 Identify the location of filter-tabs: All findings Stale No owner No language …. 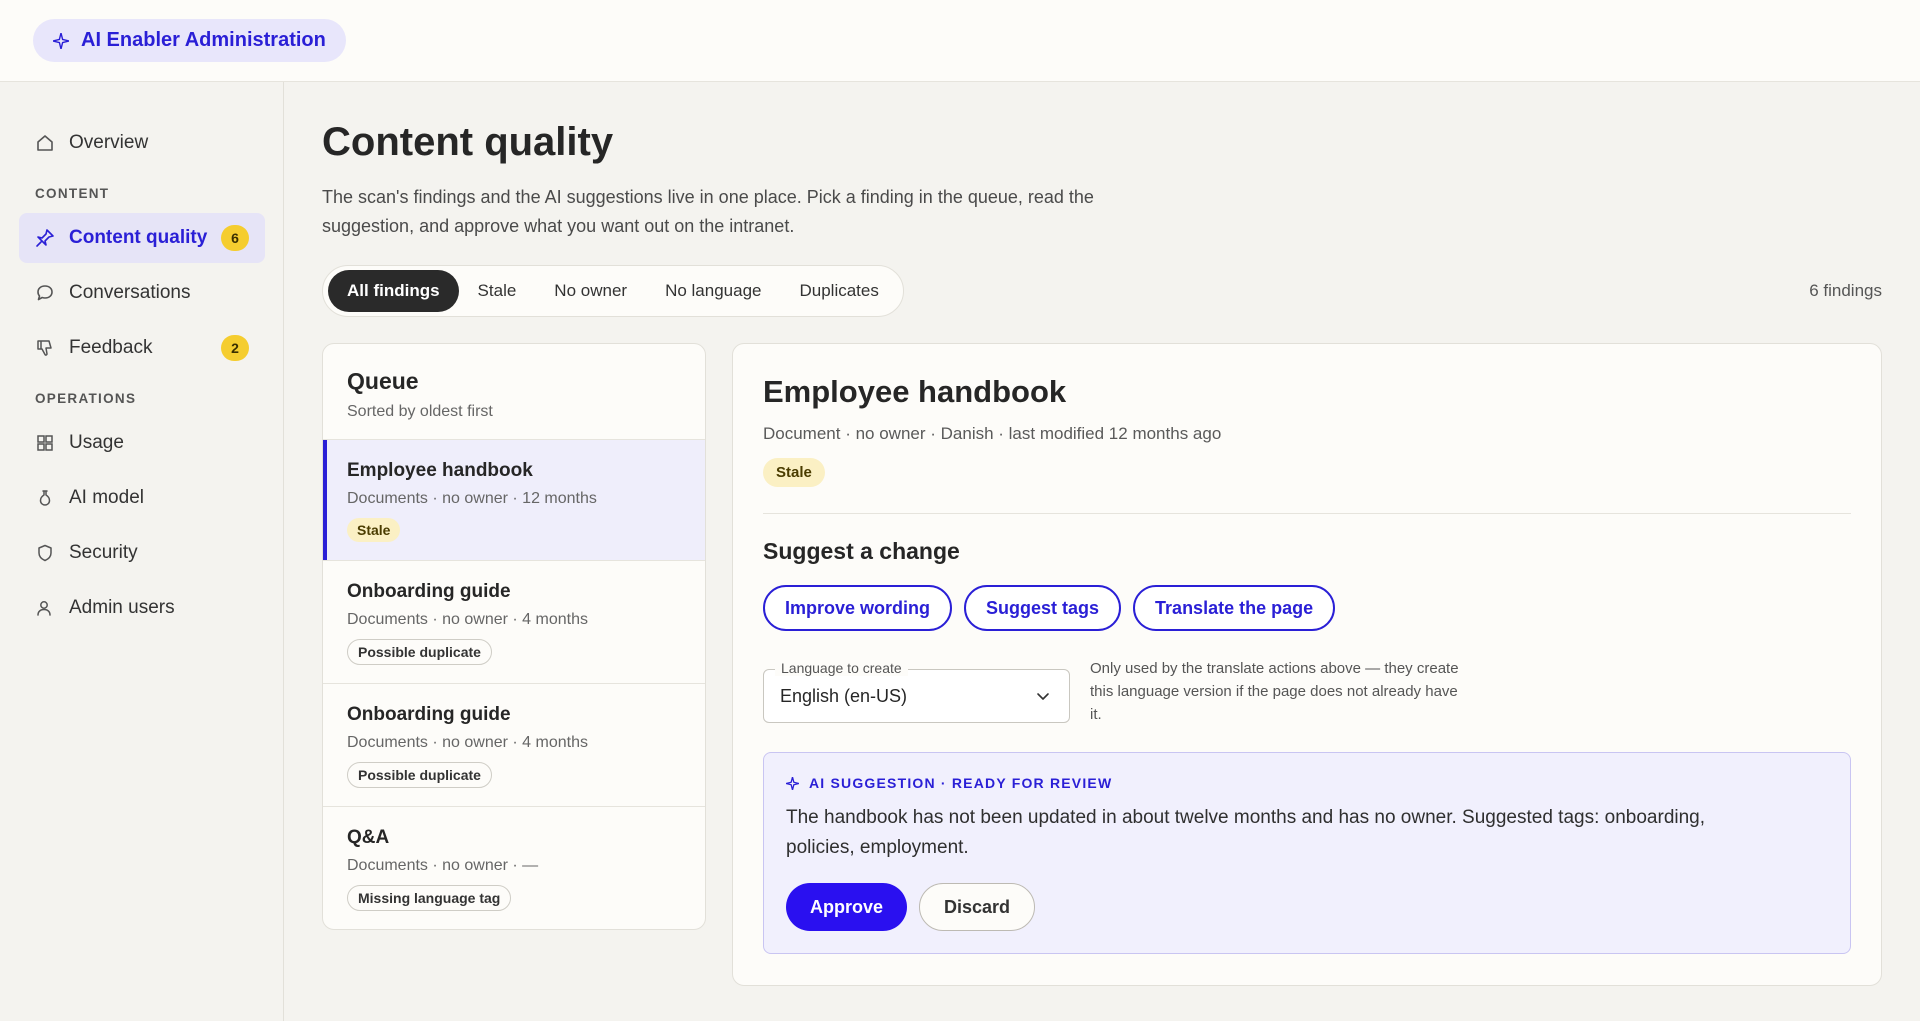
(613, 291).